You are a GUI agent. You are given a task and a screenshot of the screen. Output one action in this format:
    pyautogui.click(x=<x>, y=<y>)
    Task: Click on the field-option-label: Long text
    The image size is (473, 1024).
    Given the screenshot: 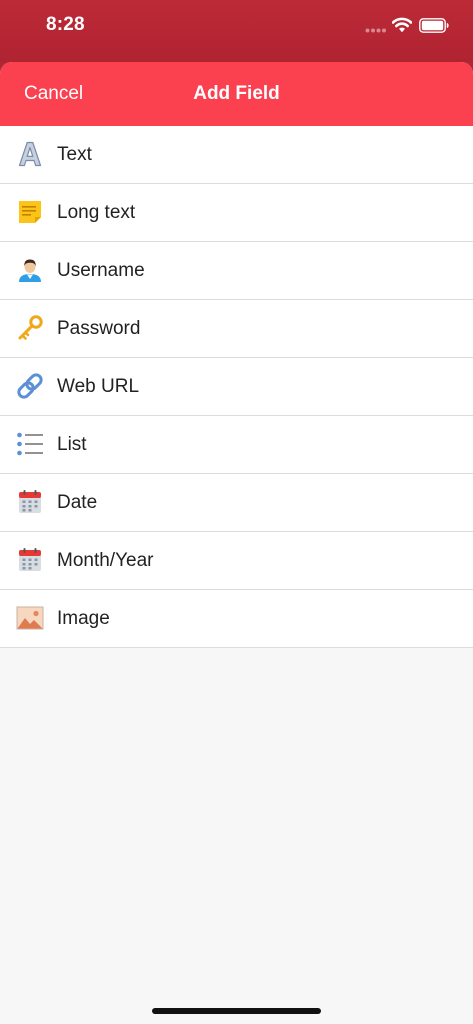 What is the action you would take?
    pyautogui.click(x=96, y=212)
    